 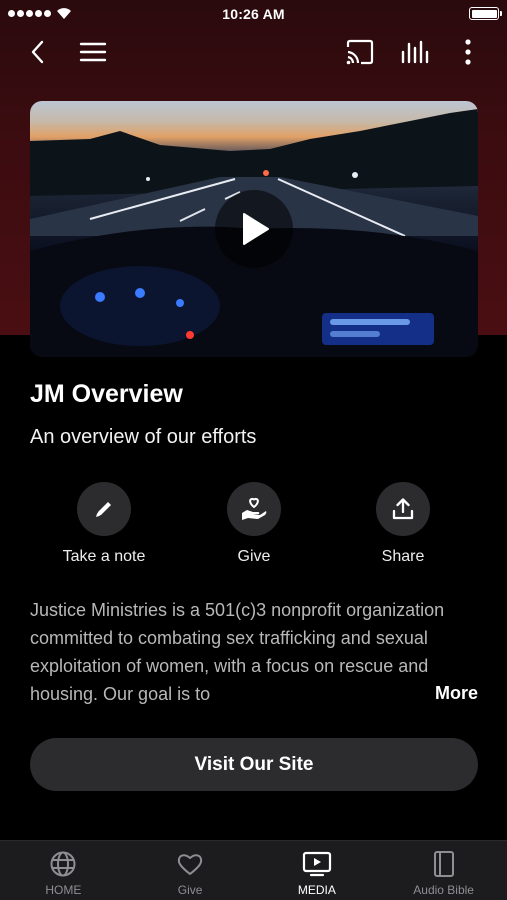 I want to click on heart-hand-icon, so click(x=254, y=508).